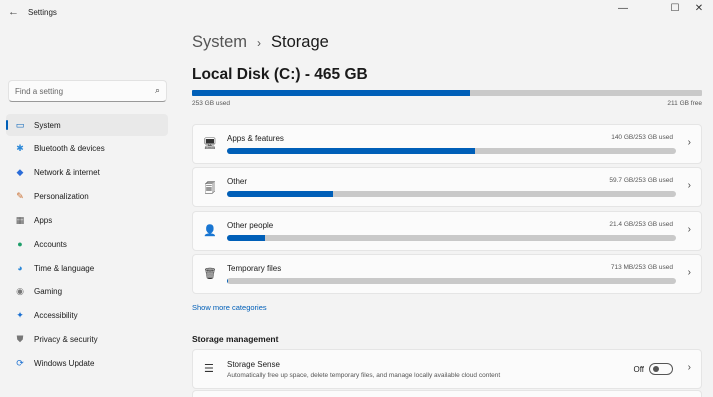 The image size is (713, 397). Describe the element at coordinates (356, 13) in the screenshot. I see `title-bar: ← Settings — ☐ ✕` at that location.